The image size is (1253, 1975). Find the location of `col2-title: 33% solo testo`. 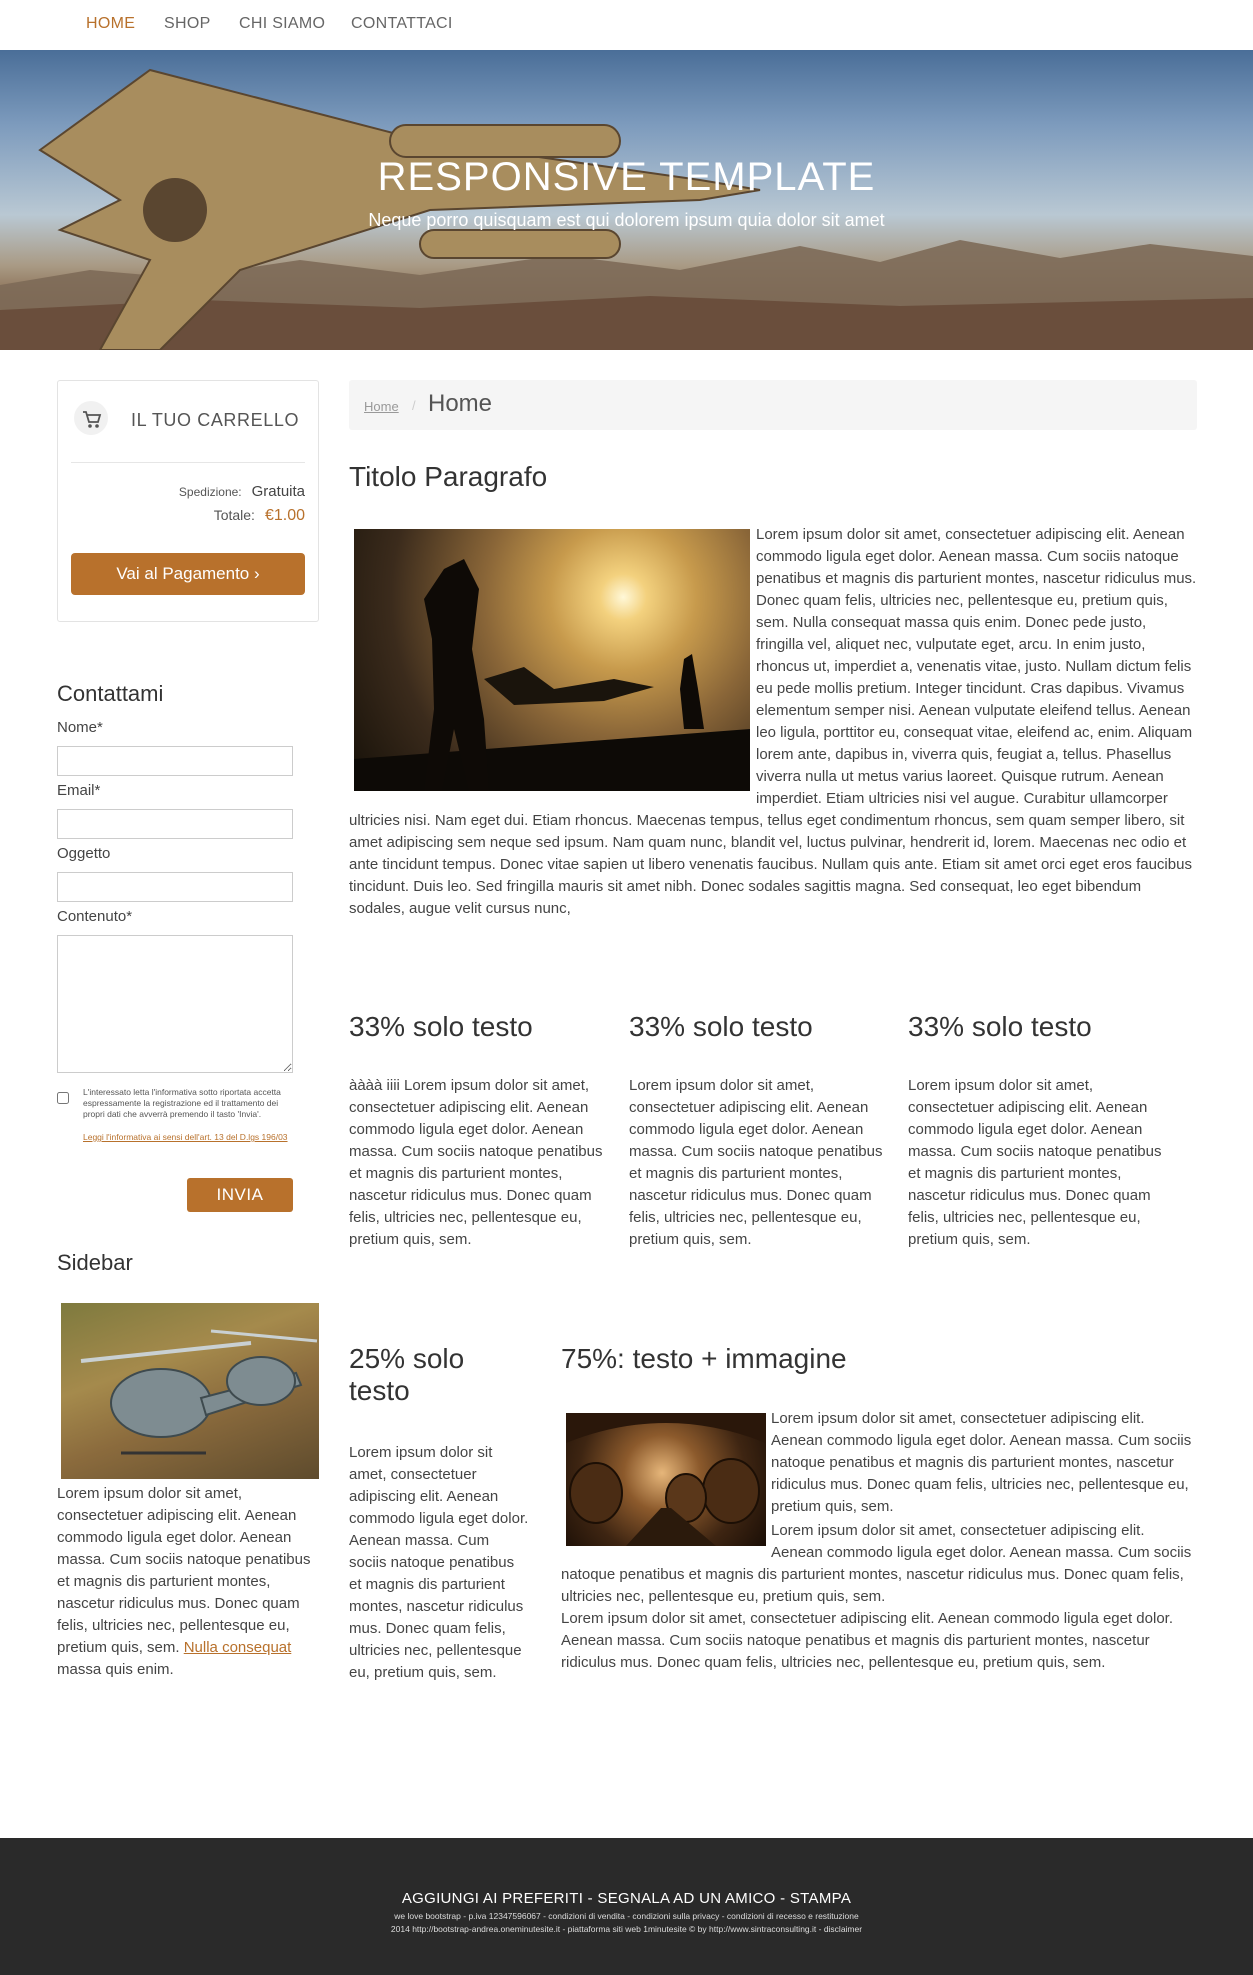

col2-title: 33% solo testo is located at coordinates (721, 1026).